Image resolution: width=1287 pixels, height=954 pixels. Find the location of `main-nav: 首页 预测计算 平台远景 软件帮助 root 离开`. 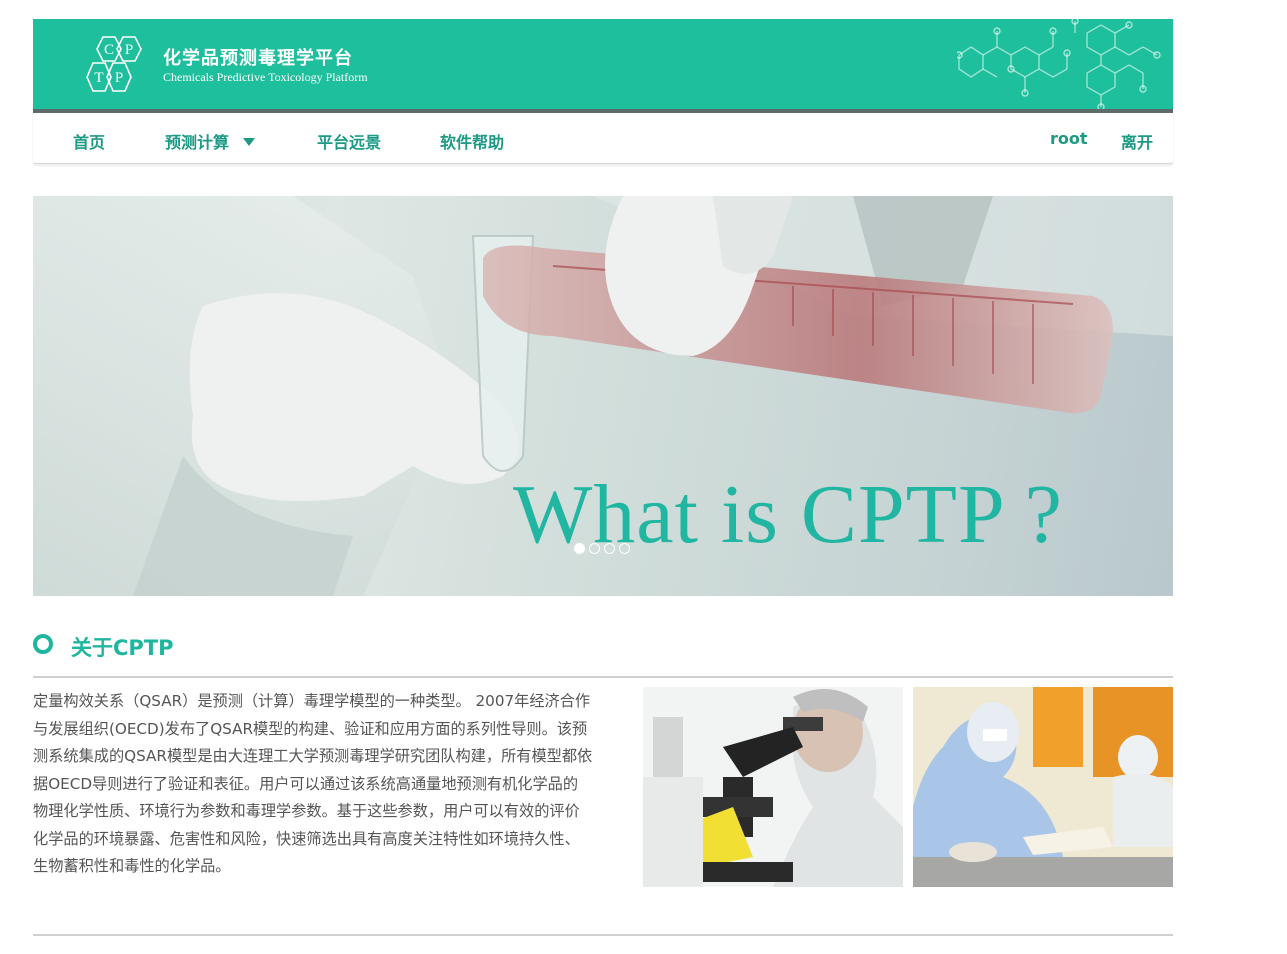

main-nav: 首页 预测计算 平台远景 软件帮助 root 离开 is located at coordinates (603, 138).